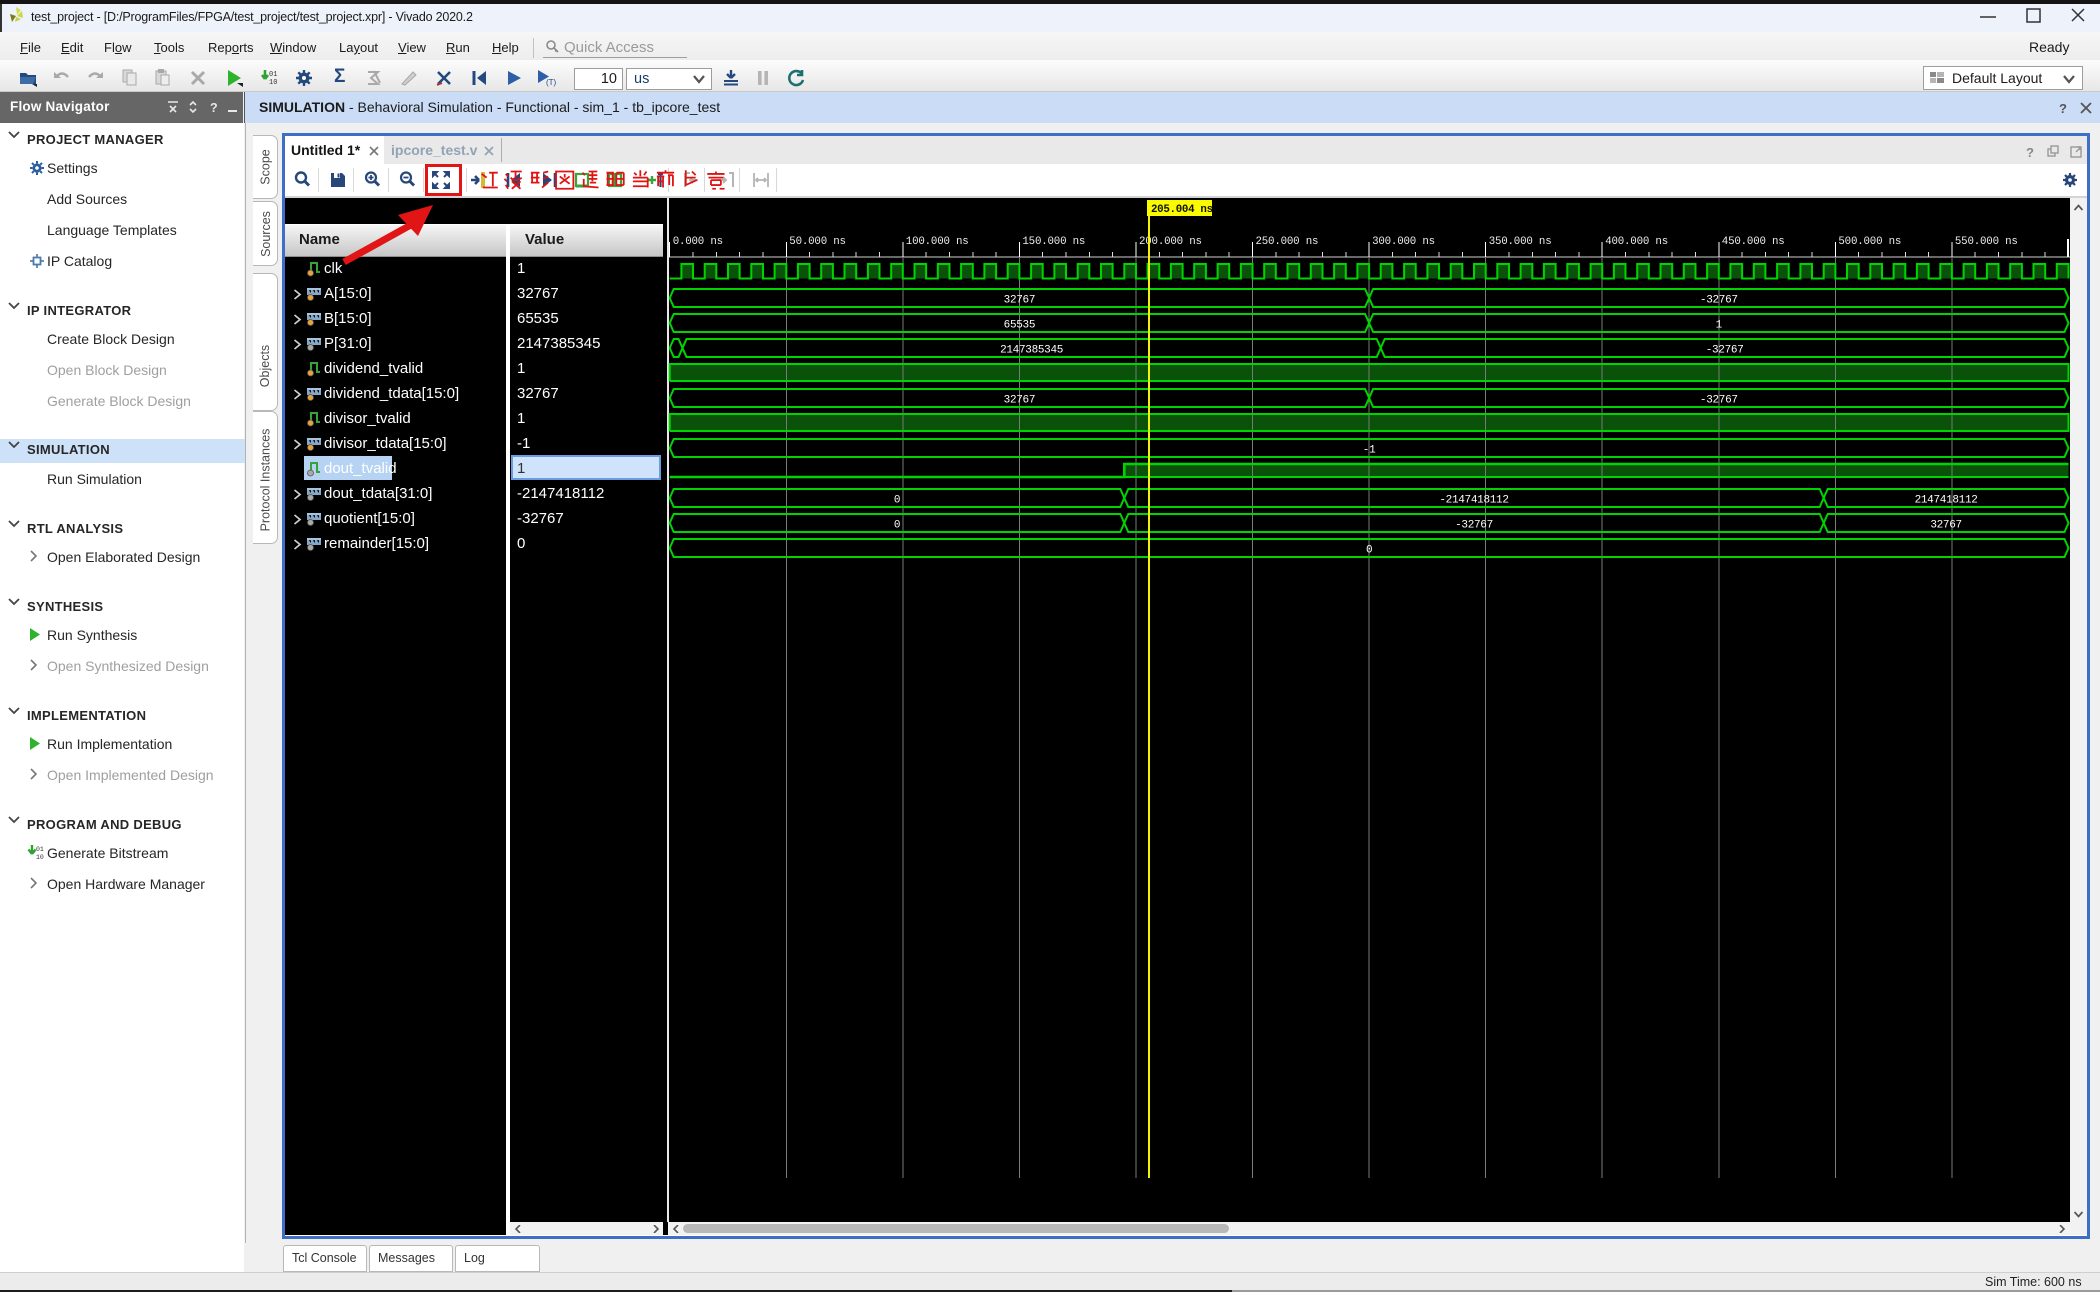 The height and width of the screenshot is (1292, 2100). What do you see at coordinates (1287, 242) in the screenshot?
I see `svg-text: 250.000 ns` at bounding box center [1287, 242].